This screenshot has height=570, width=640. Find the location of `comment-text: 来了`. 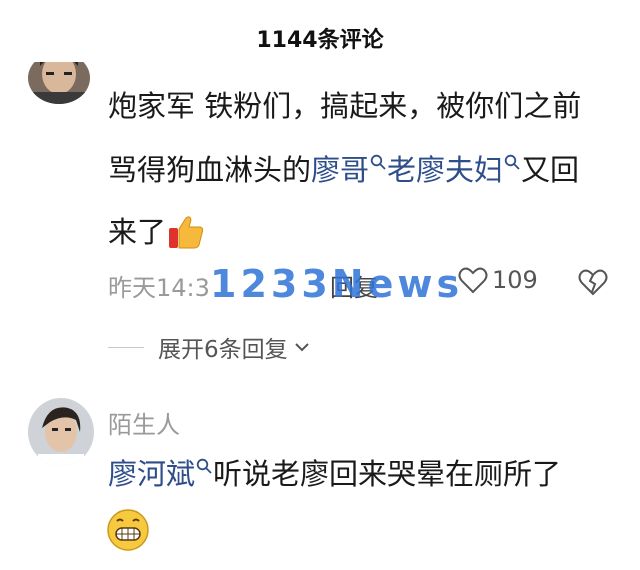

comment-text: 来了 is located at coordinates (137, 232).